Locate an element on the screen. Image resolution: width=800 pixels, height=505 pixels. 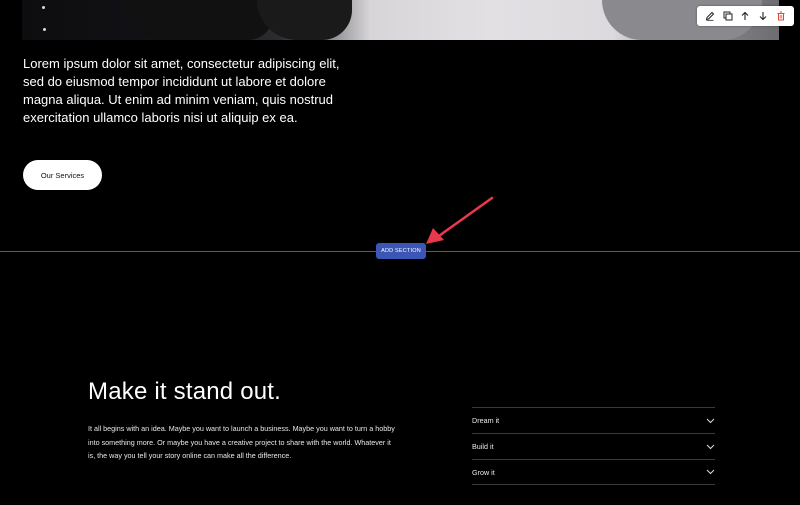
hero-image is located at coordinates (400, 20).